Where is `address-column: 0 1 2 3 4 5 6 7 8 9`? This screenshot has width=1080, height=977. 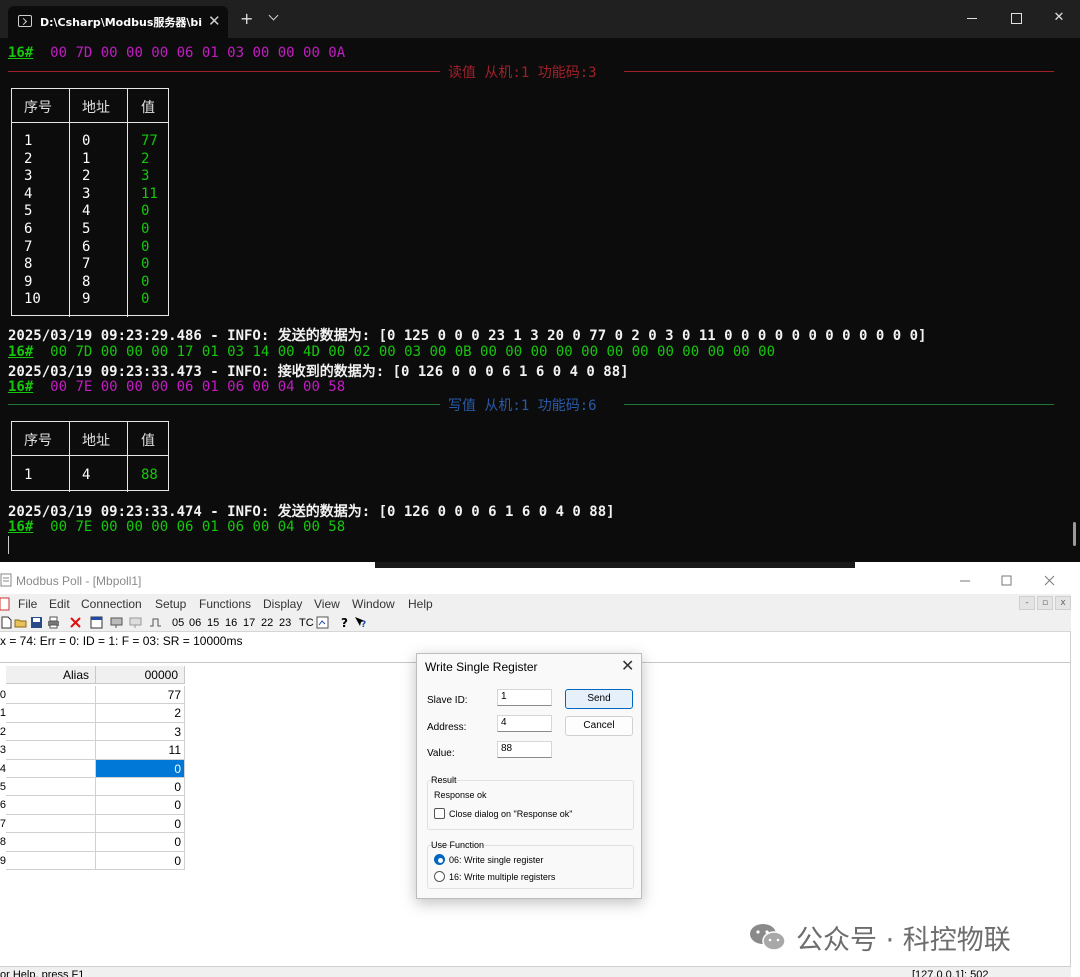
address-column: 0 1 2 3 4 5 6 7 8 9 is located at coordinates (86, 220).